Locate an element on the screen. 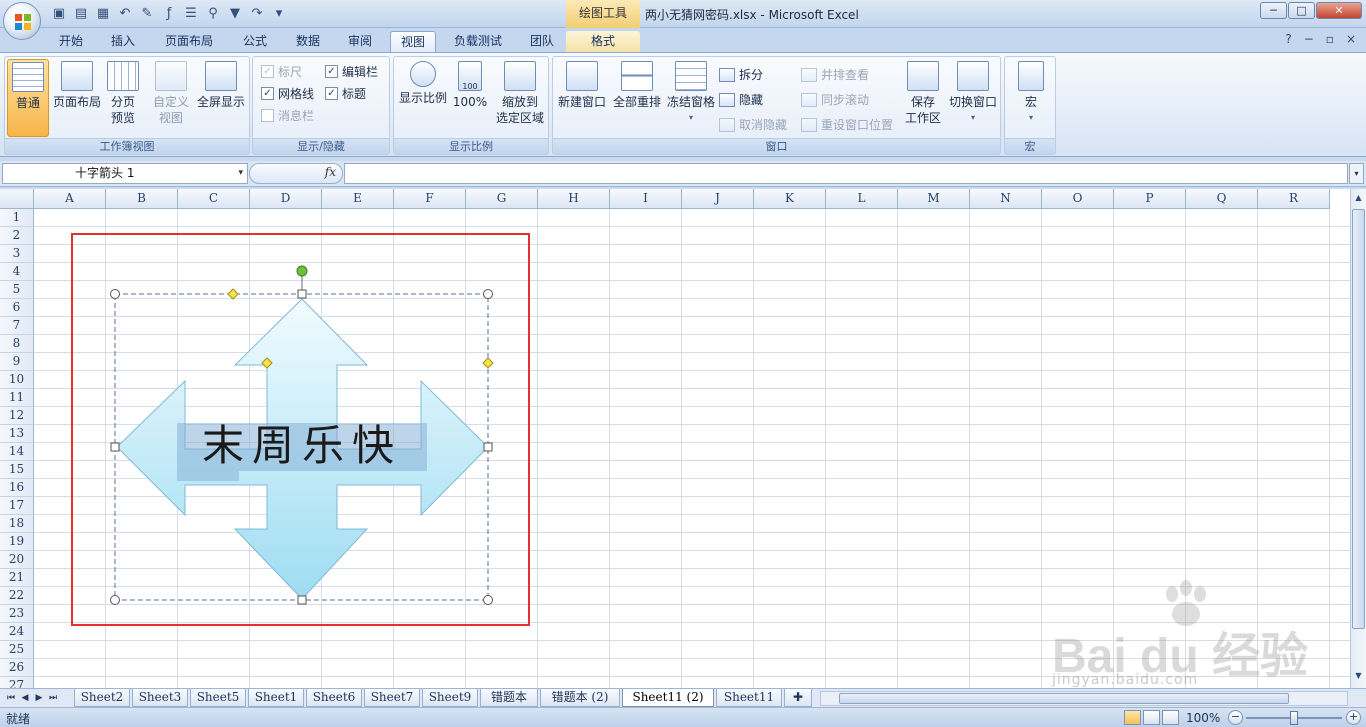 This screenshot has width=1366, height=727. zoom-out-icon: − is located at coordinates (1235, 717).